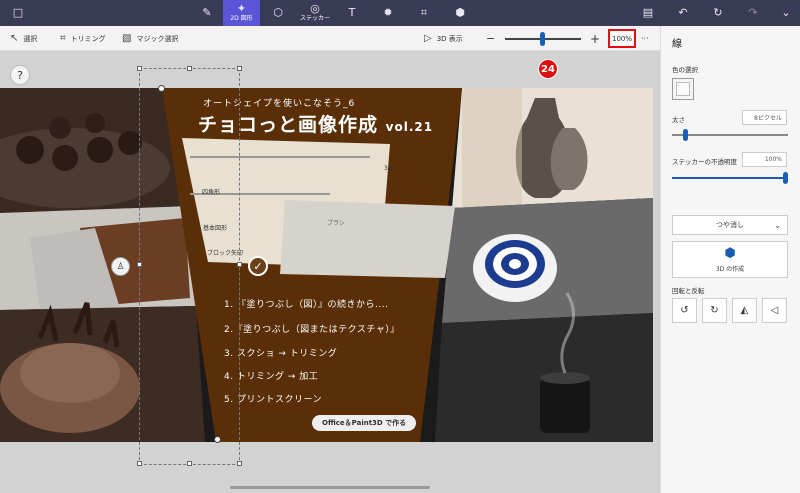  I want to click on effects-icon: ✹, so click(388, 12).